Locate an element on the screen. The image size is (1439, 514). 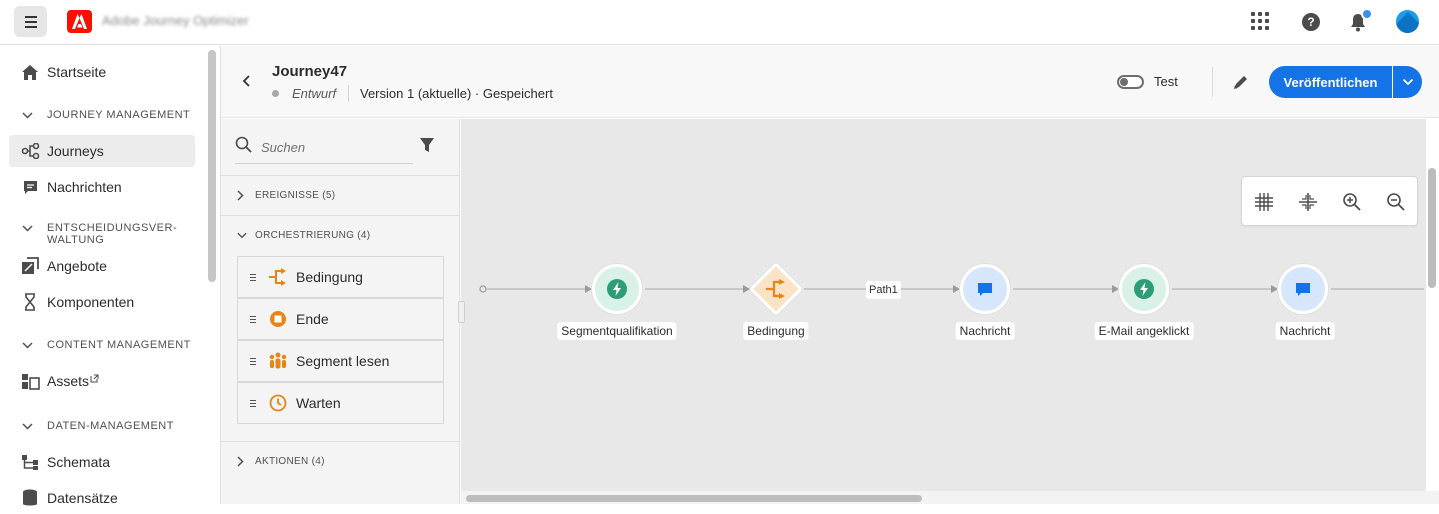
canvas-horizontal-scrollbar is located at coordinates (694, 498).